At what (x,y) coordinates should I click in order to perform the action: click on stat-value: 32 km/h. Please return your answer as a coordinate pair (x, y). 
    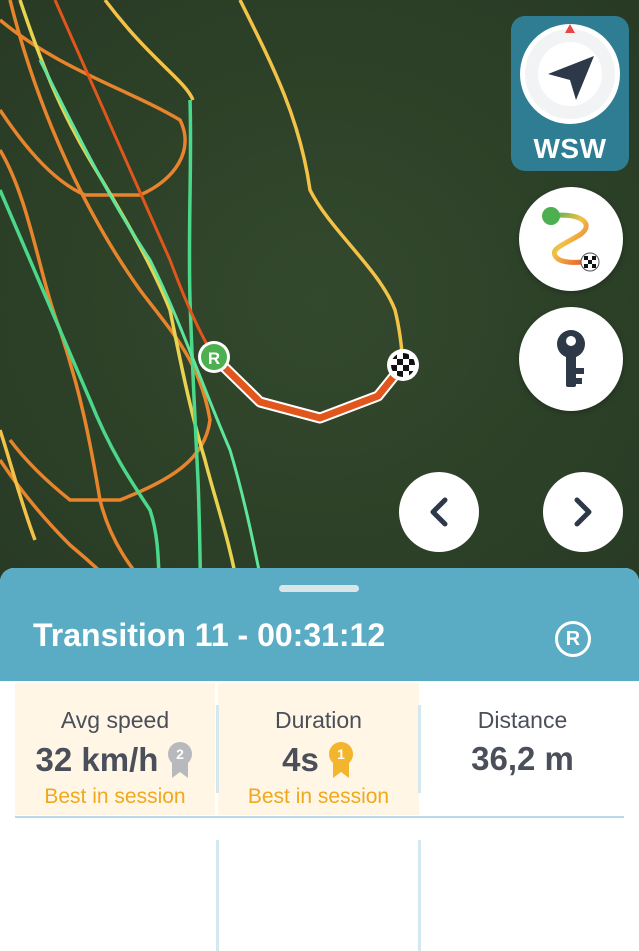
    Looking at the image, I should click on (97, 759).